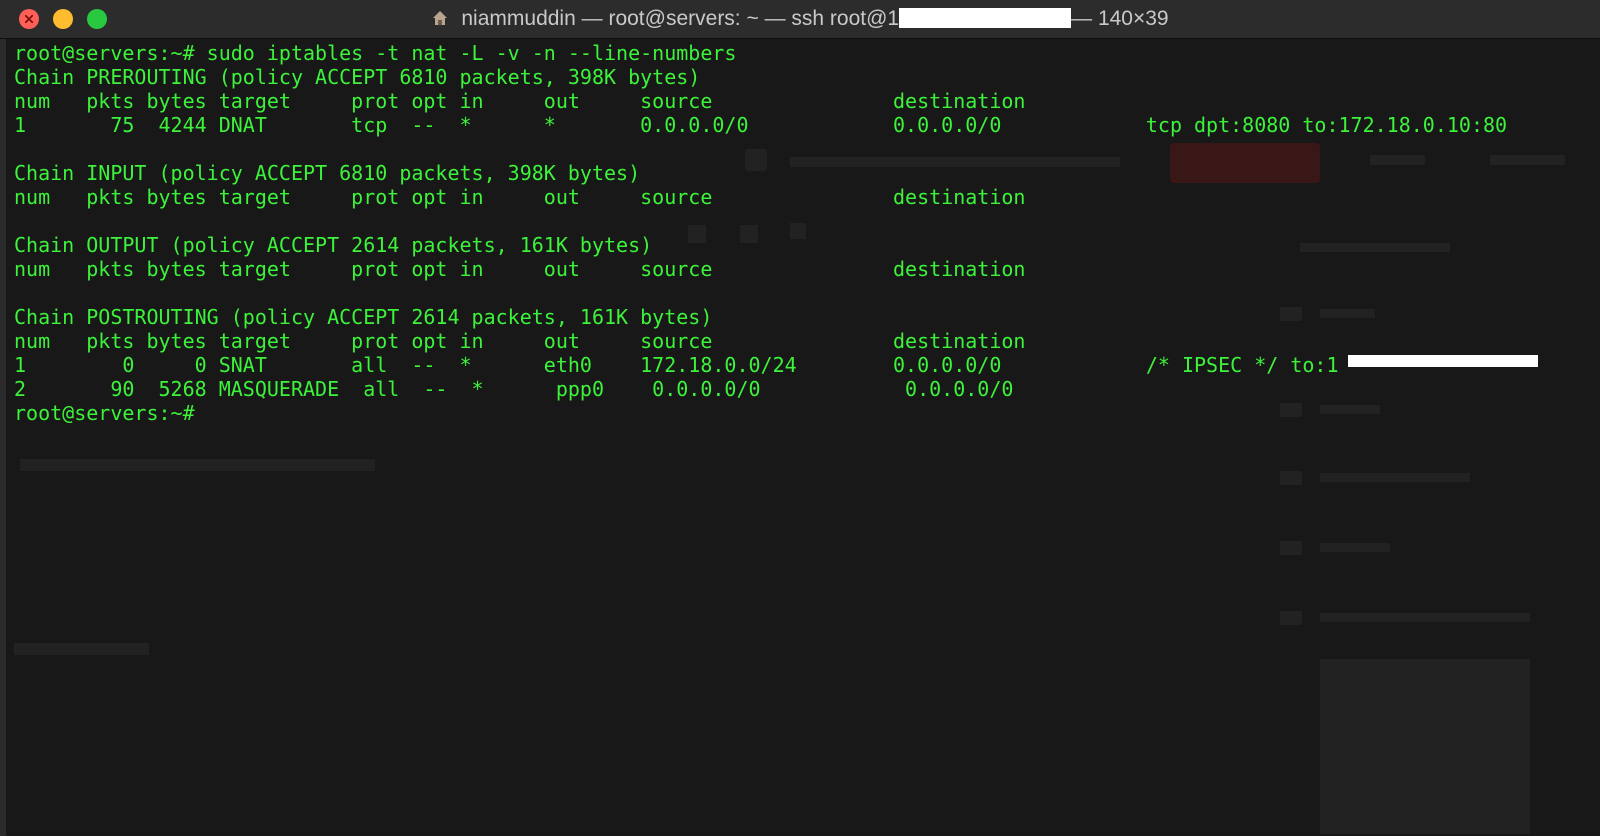  Describe the element at coordinates (1120, 18) in the screenshot. I see `title-dimensions: — 140×39` at that location.